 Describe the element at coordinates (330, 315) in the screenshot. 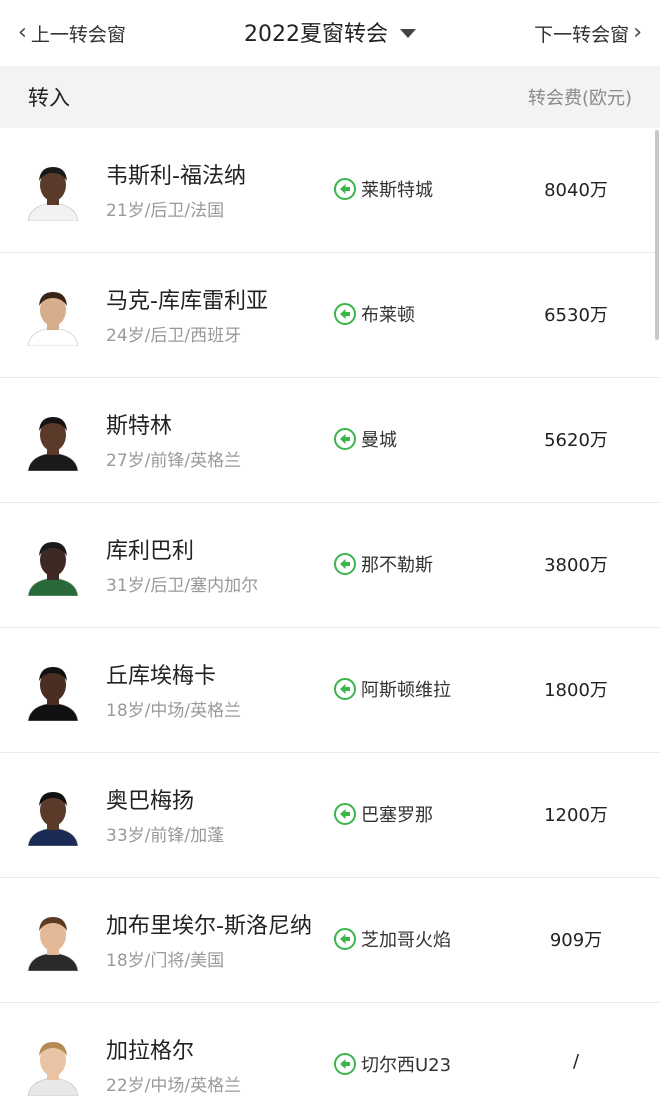

I see `player-row: 马克-库库雷利亚 24岁/后卫/西班牙 布莱顿 6530万` at that location.